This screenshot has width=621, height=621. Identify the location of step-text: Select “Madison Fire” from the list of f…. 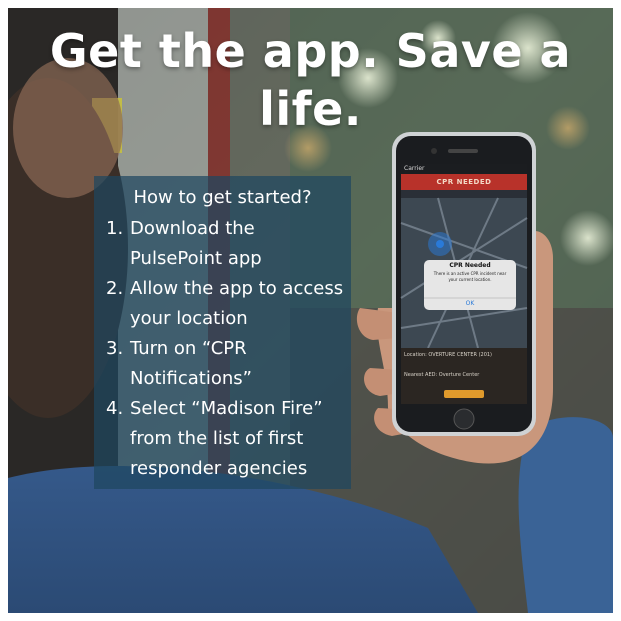
(226, 439).